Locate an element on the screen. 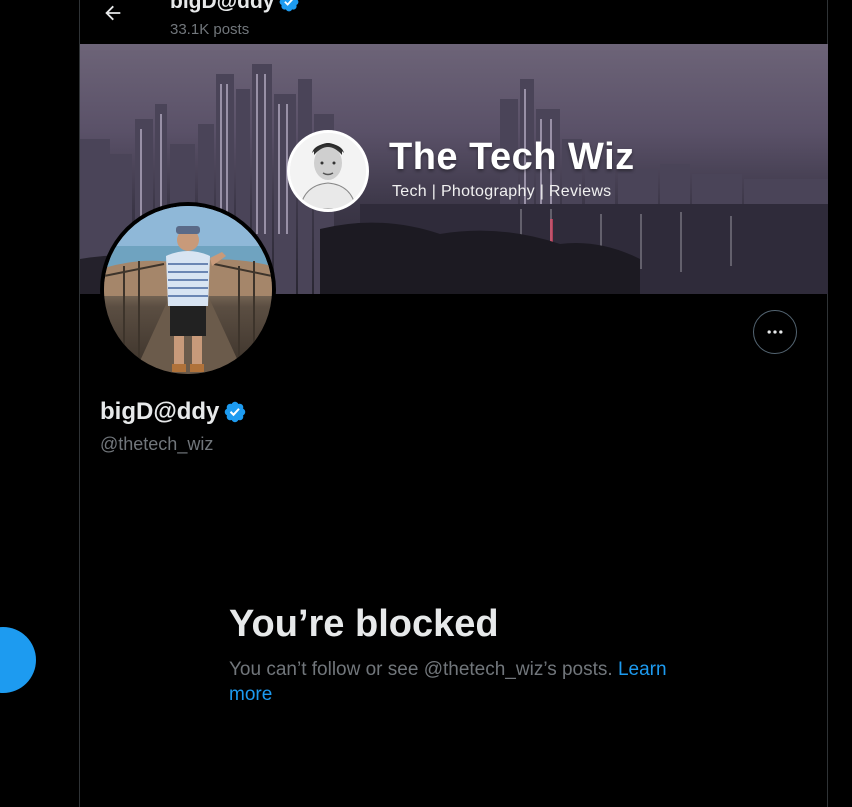 The image size is (852, 807). header-name: bigD@ddy is located at coordinates (235, 7).